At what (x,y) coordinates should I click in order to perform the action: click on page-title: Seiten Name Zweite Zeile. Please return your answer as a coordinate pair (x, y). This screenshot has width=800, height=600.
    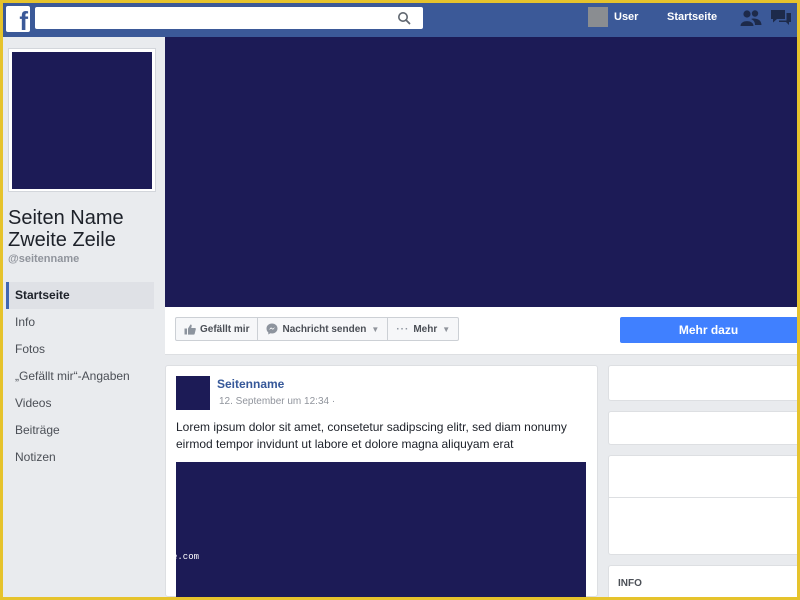
    Looking at the image, I should click on (85, 229).